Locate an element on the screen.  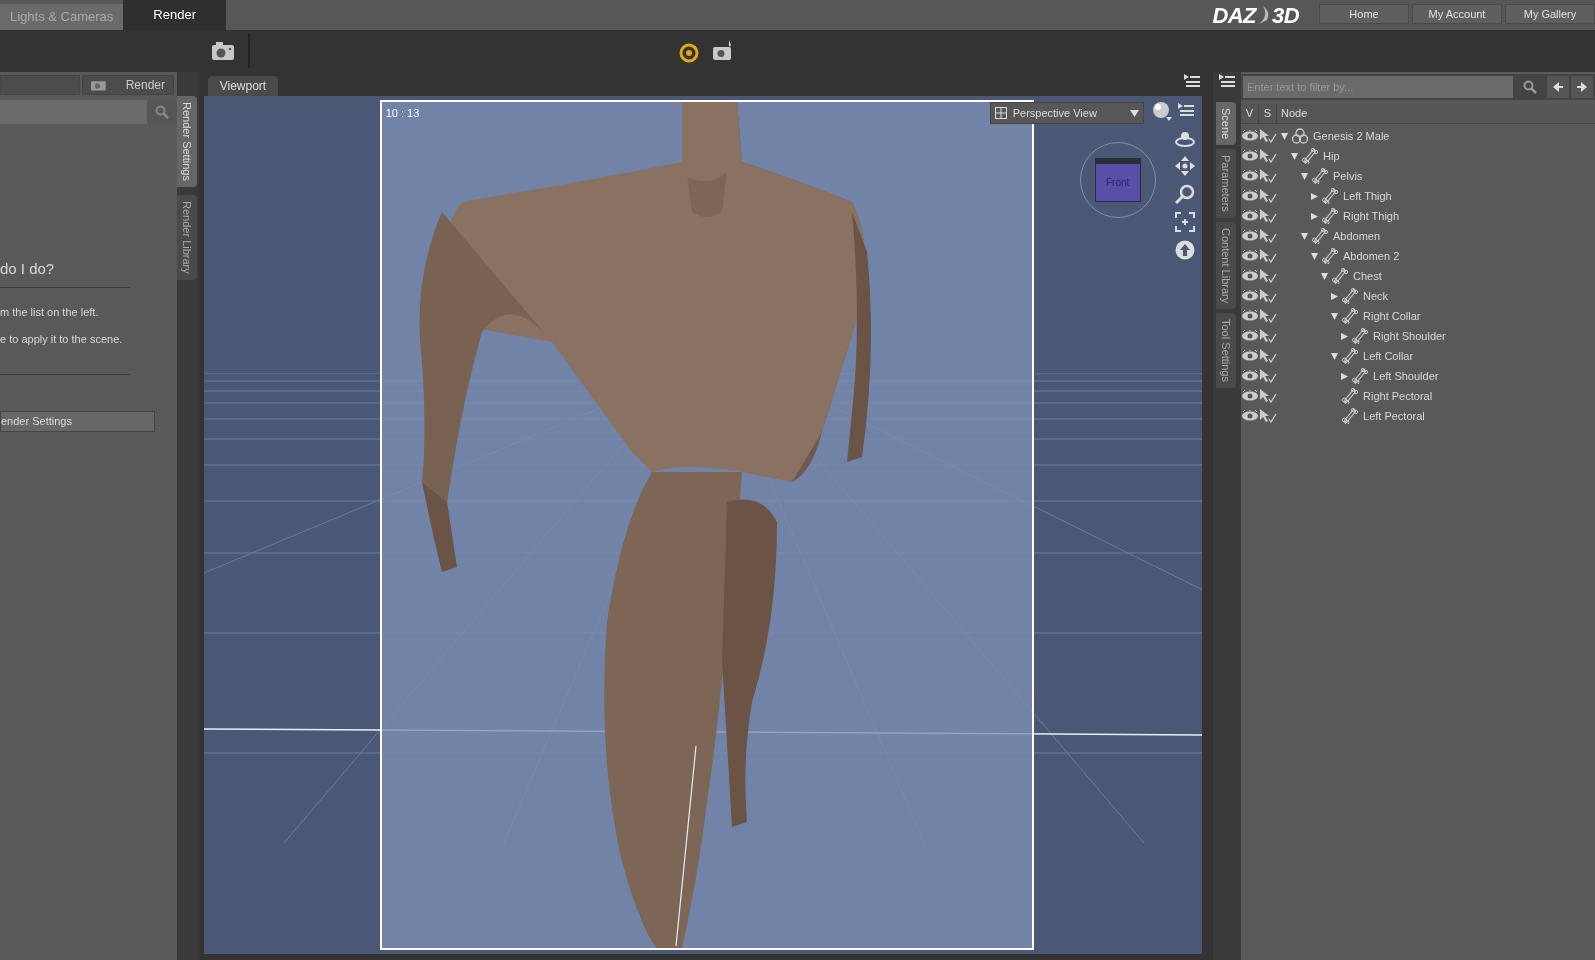
header-link: My Gallery is located at coordinates (1550, 14).